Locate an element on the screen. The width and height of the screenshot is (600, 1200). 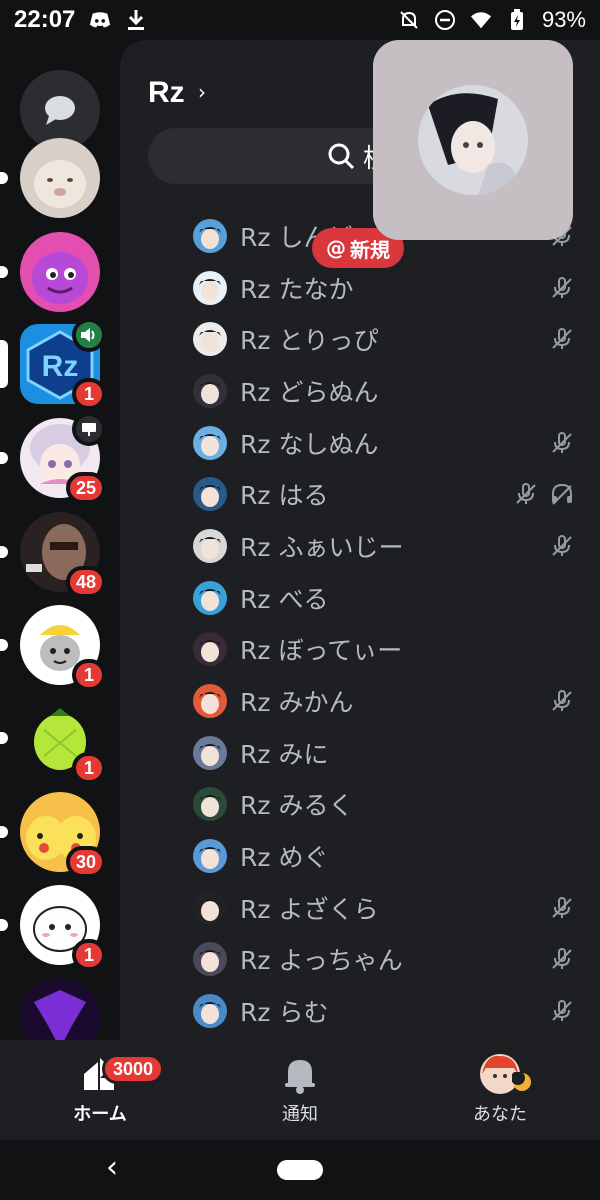
server-icon-purple-creature is located at coordinates (50, 272).